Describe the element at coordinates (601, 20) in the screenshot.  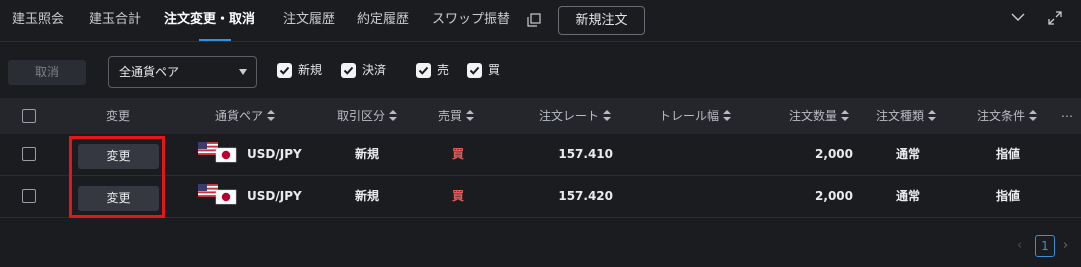
I see `new-order-button: 新規注文` at that location.